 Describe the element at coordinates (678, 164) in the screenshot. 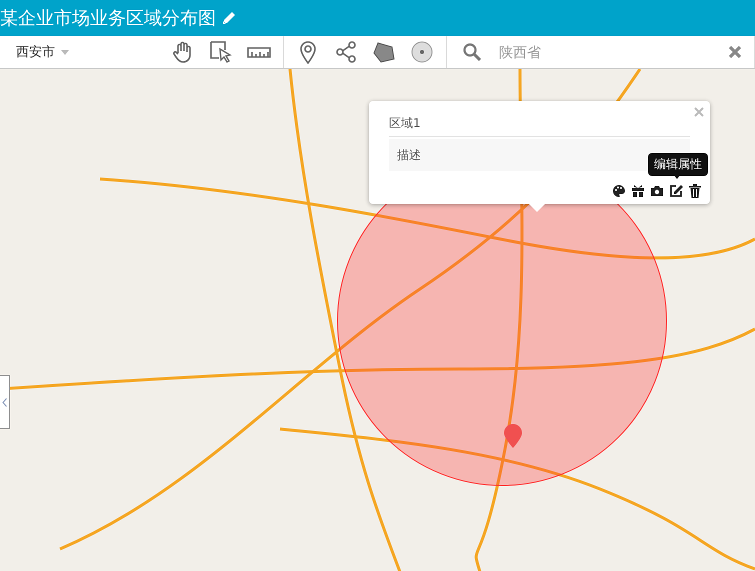

I see `tooltip: 编辑属性` at that location.